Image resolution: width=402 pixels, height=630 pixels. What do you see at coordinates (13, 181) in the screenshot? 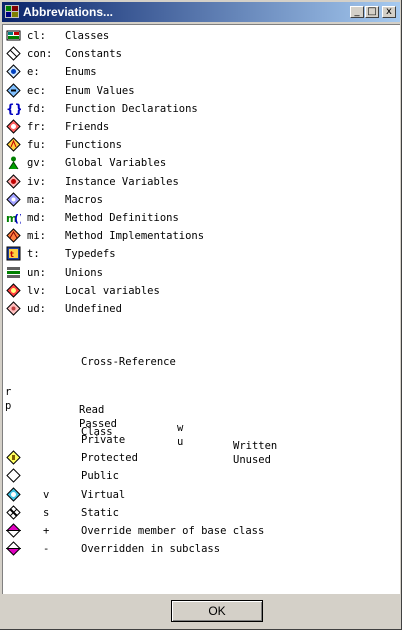
I see `instance-variable-icon` at bounding box center [13, 181].